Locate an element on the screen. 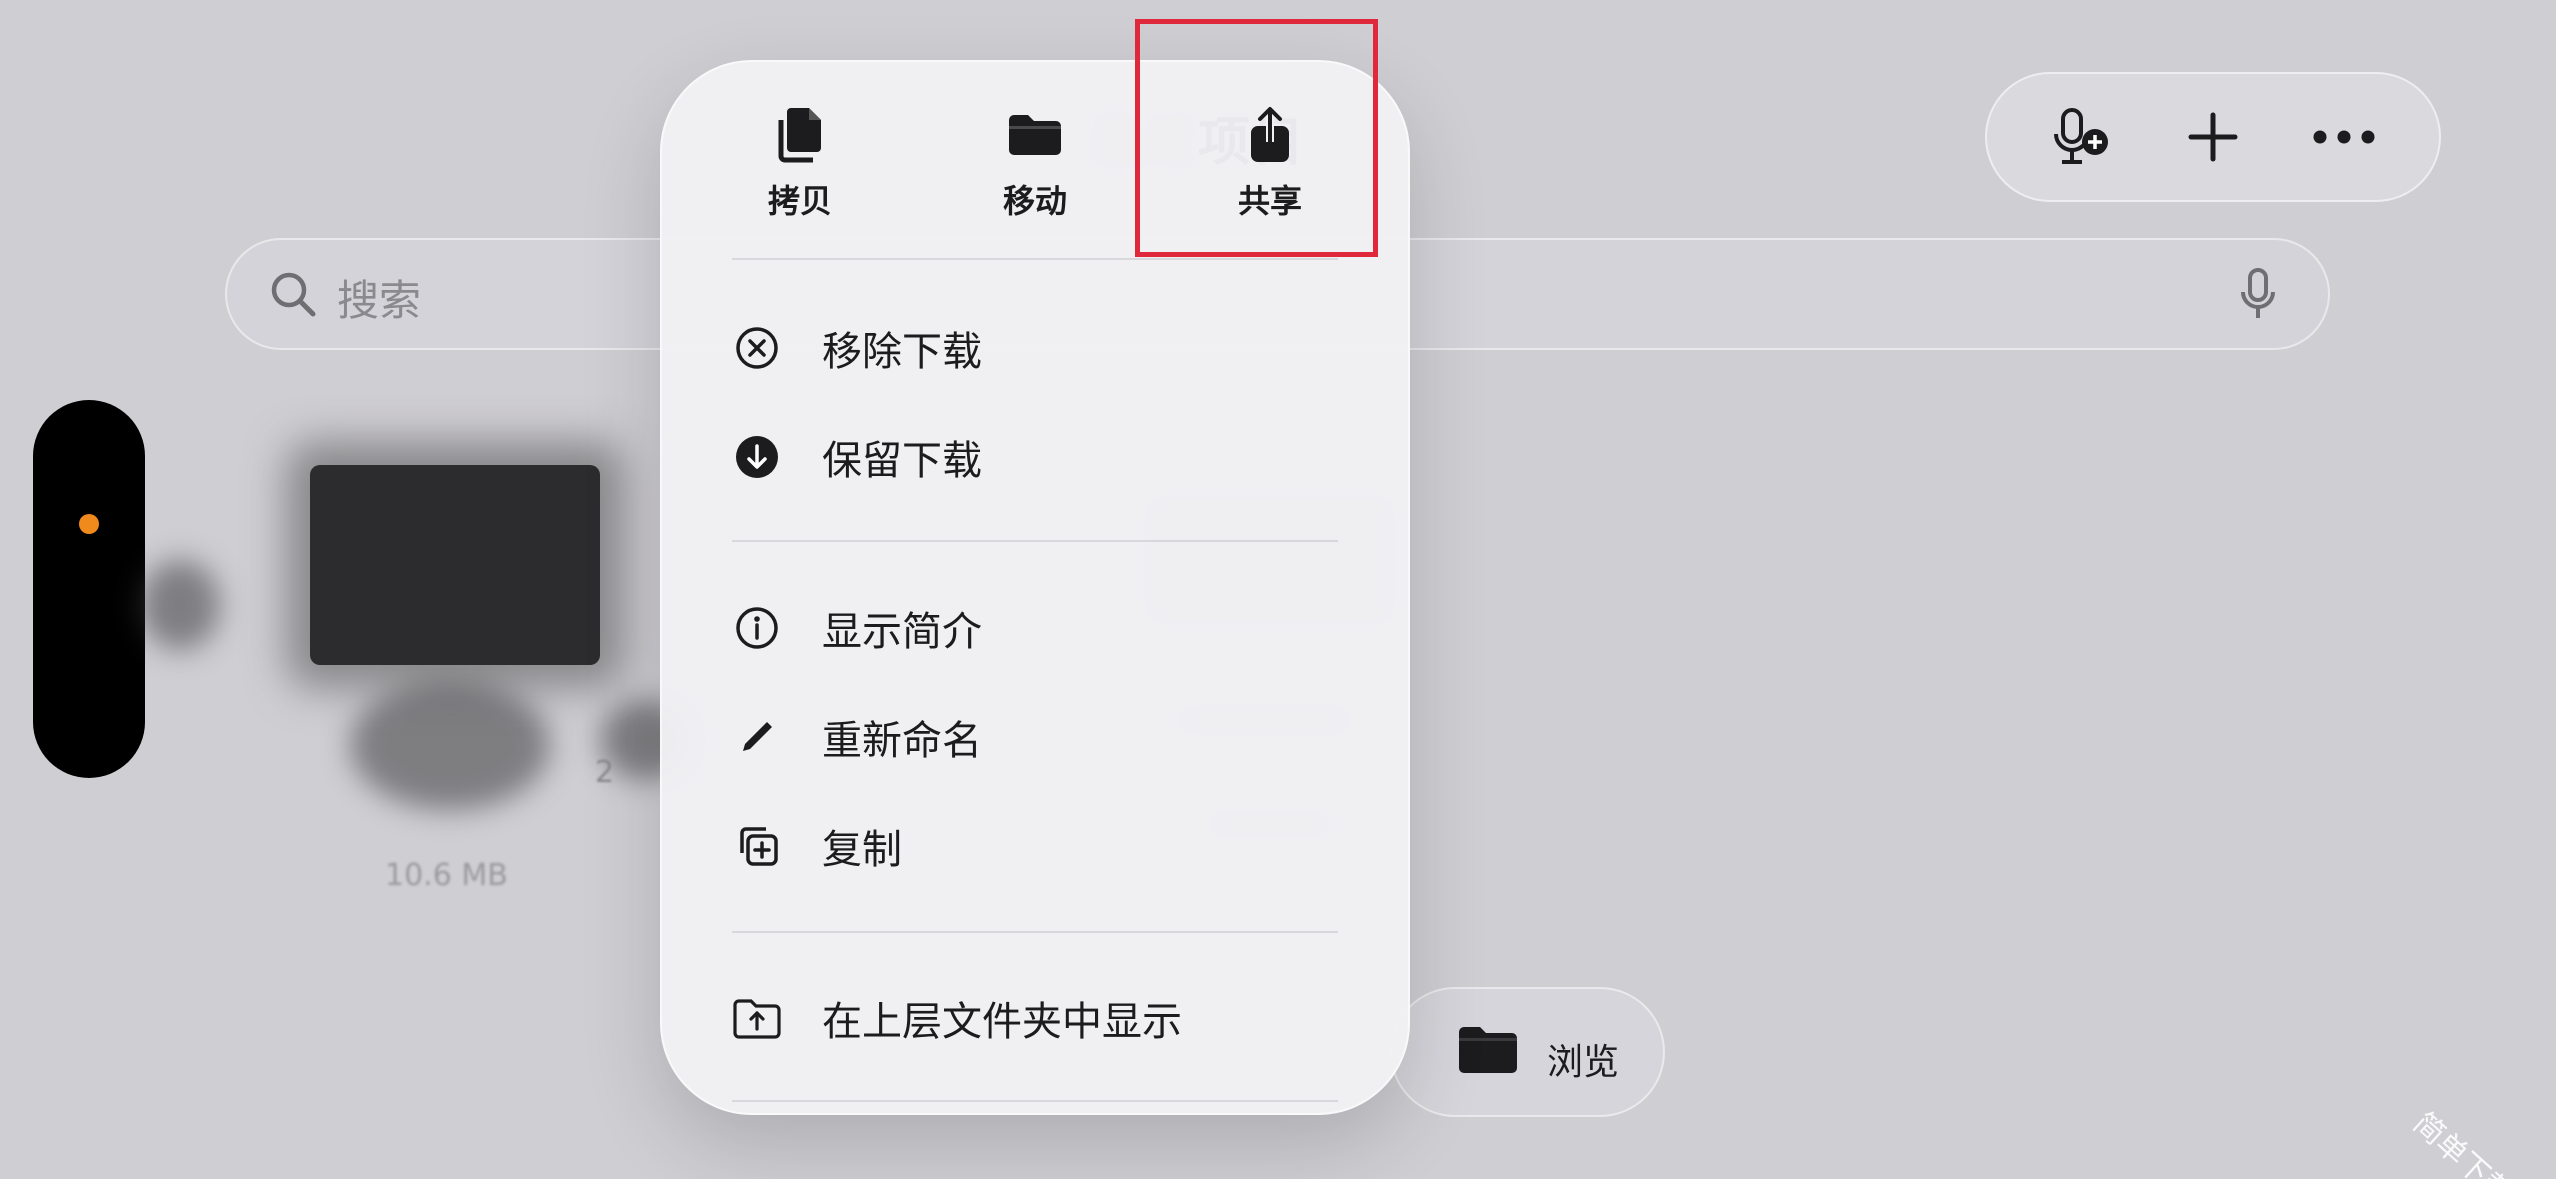  keep-download-item: 保留下载 is located at coordinates (1035, 457).